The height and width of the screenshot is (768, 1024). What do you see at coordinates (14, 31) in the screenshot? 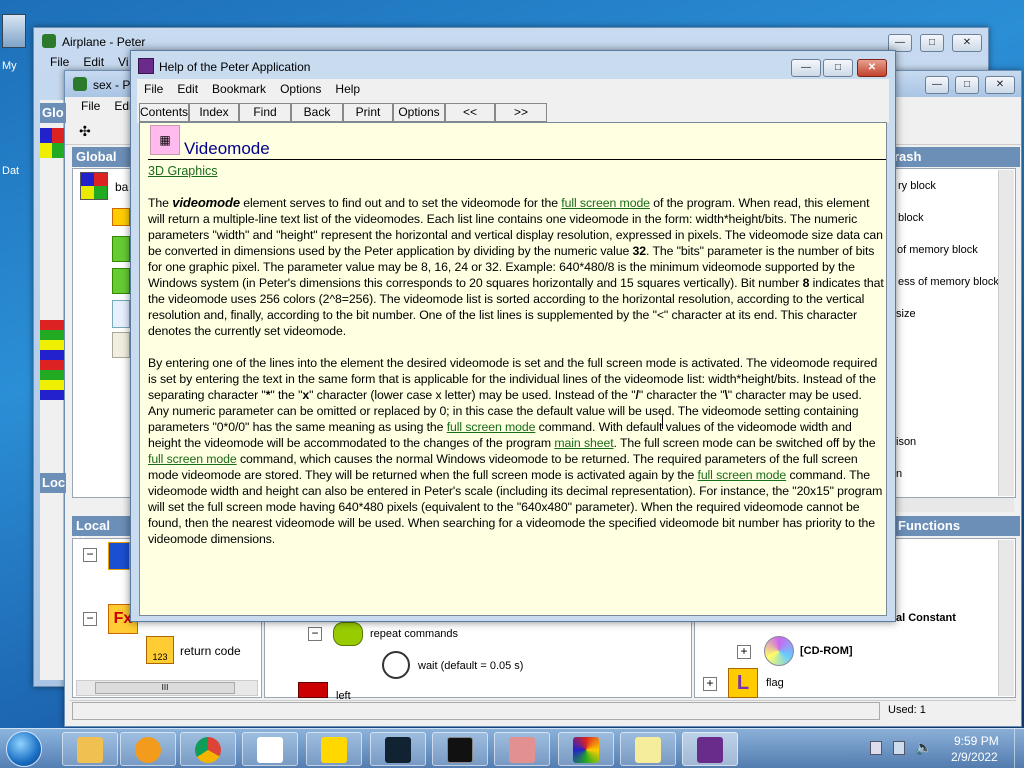
I see `desktop-icon-computer` at bounding box center [14, 31].